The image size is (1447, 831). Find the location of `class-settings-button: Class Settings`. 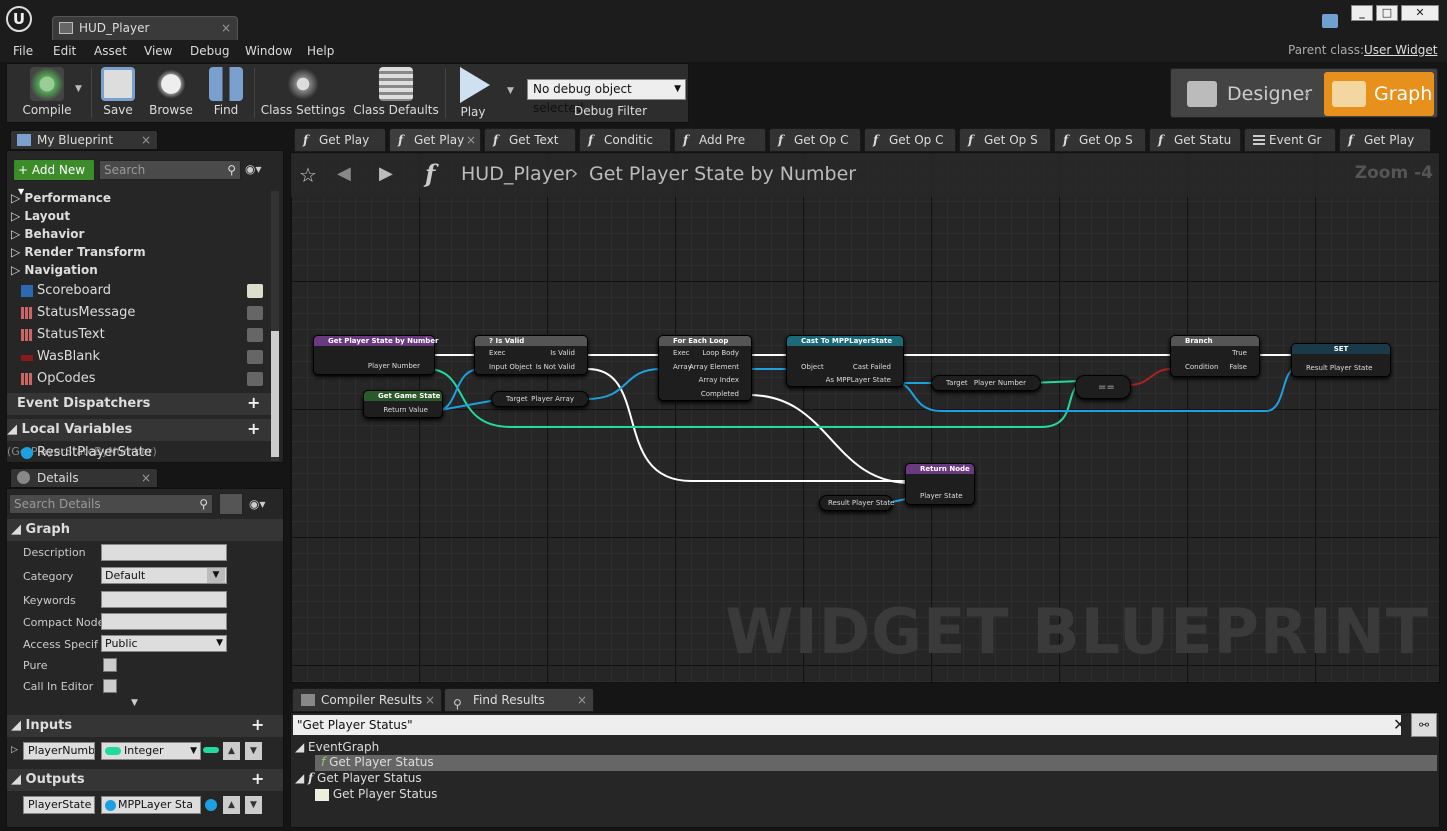

class-settings-button: Class Settings is located at coordinates (303, 93).